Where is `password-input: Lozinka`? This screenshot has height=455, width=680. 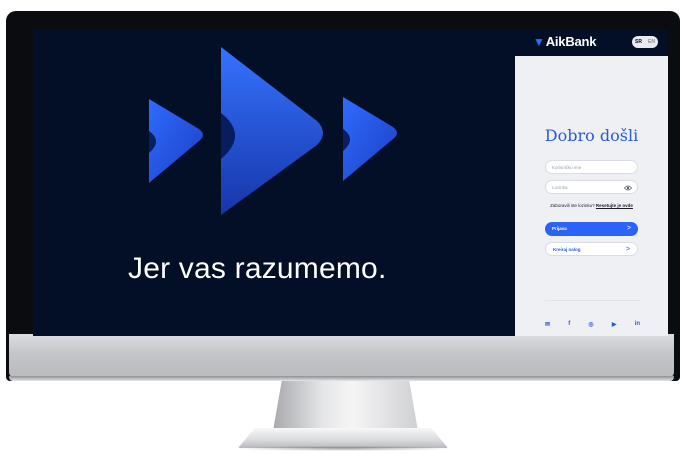
password-input: Lozinka is located at coordinates (591, 187).